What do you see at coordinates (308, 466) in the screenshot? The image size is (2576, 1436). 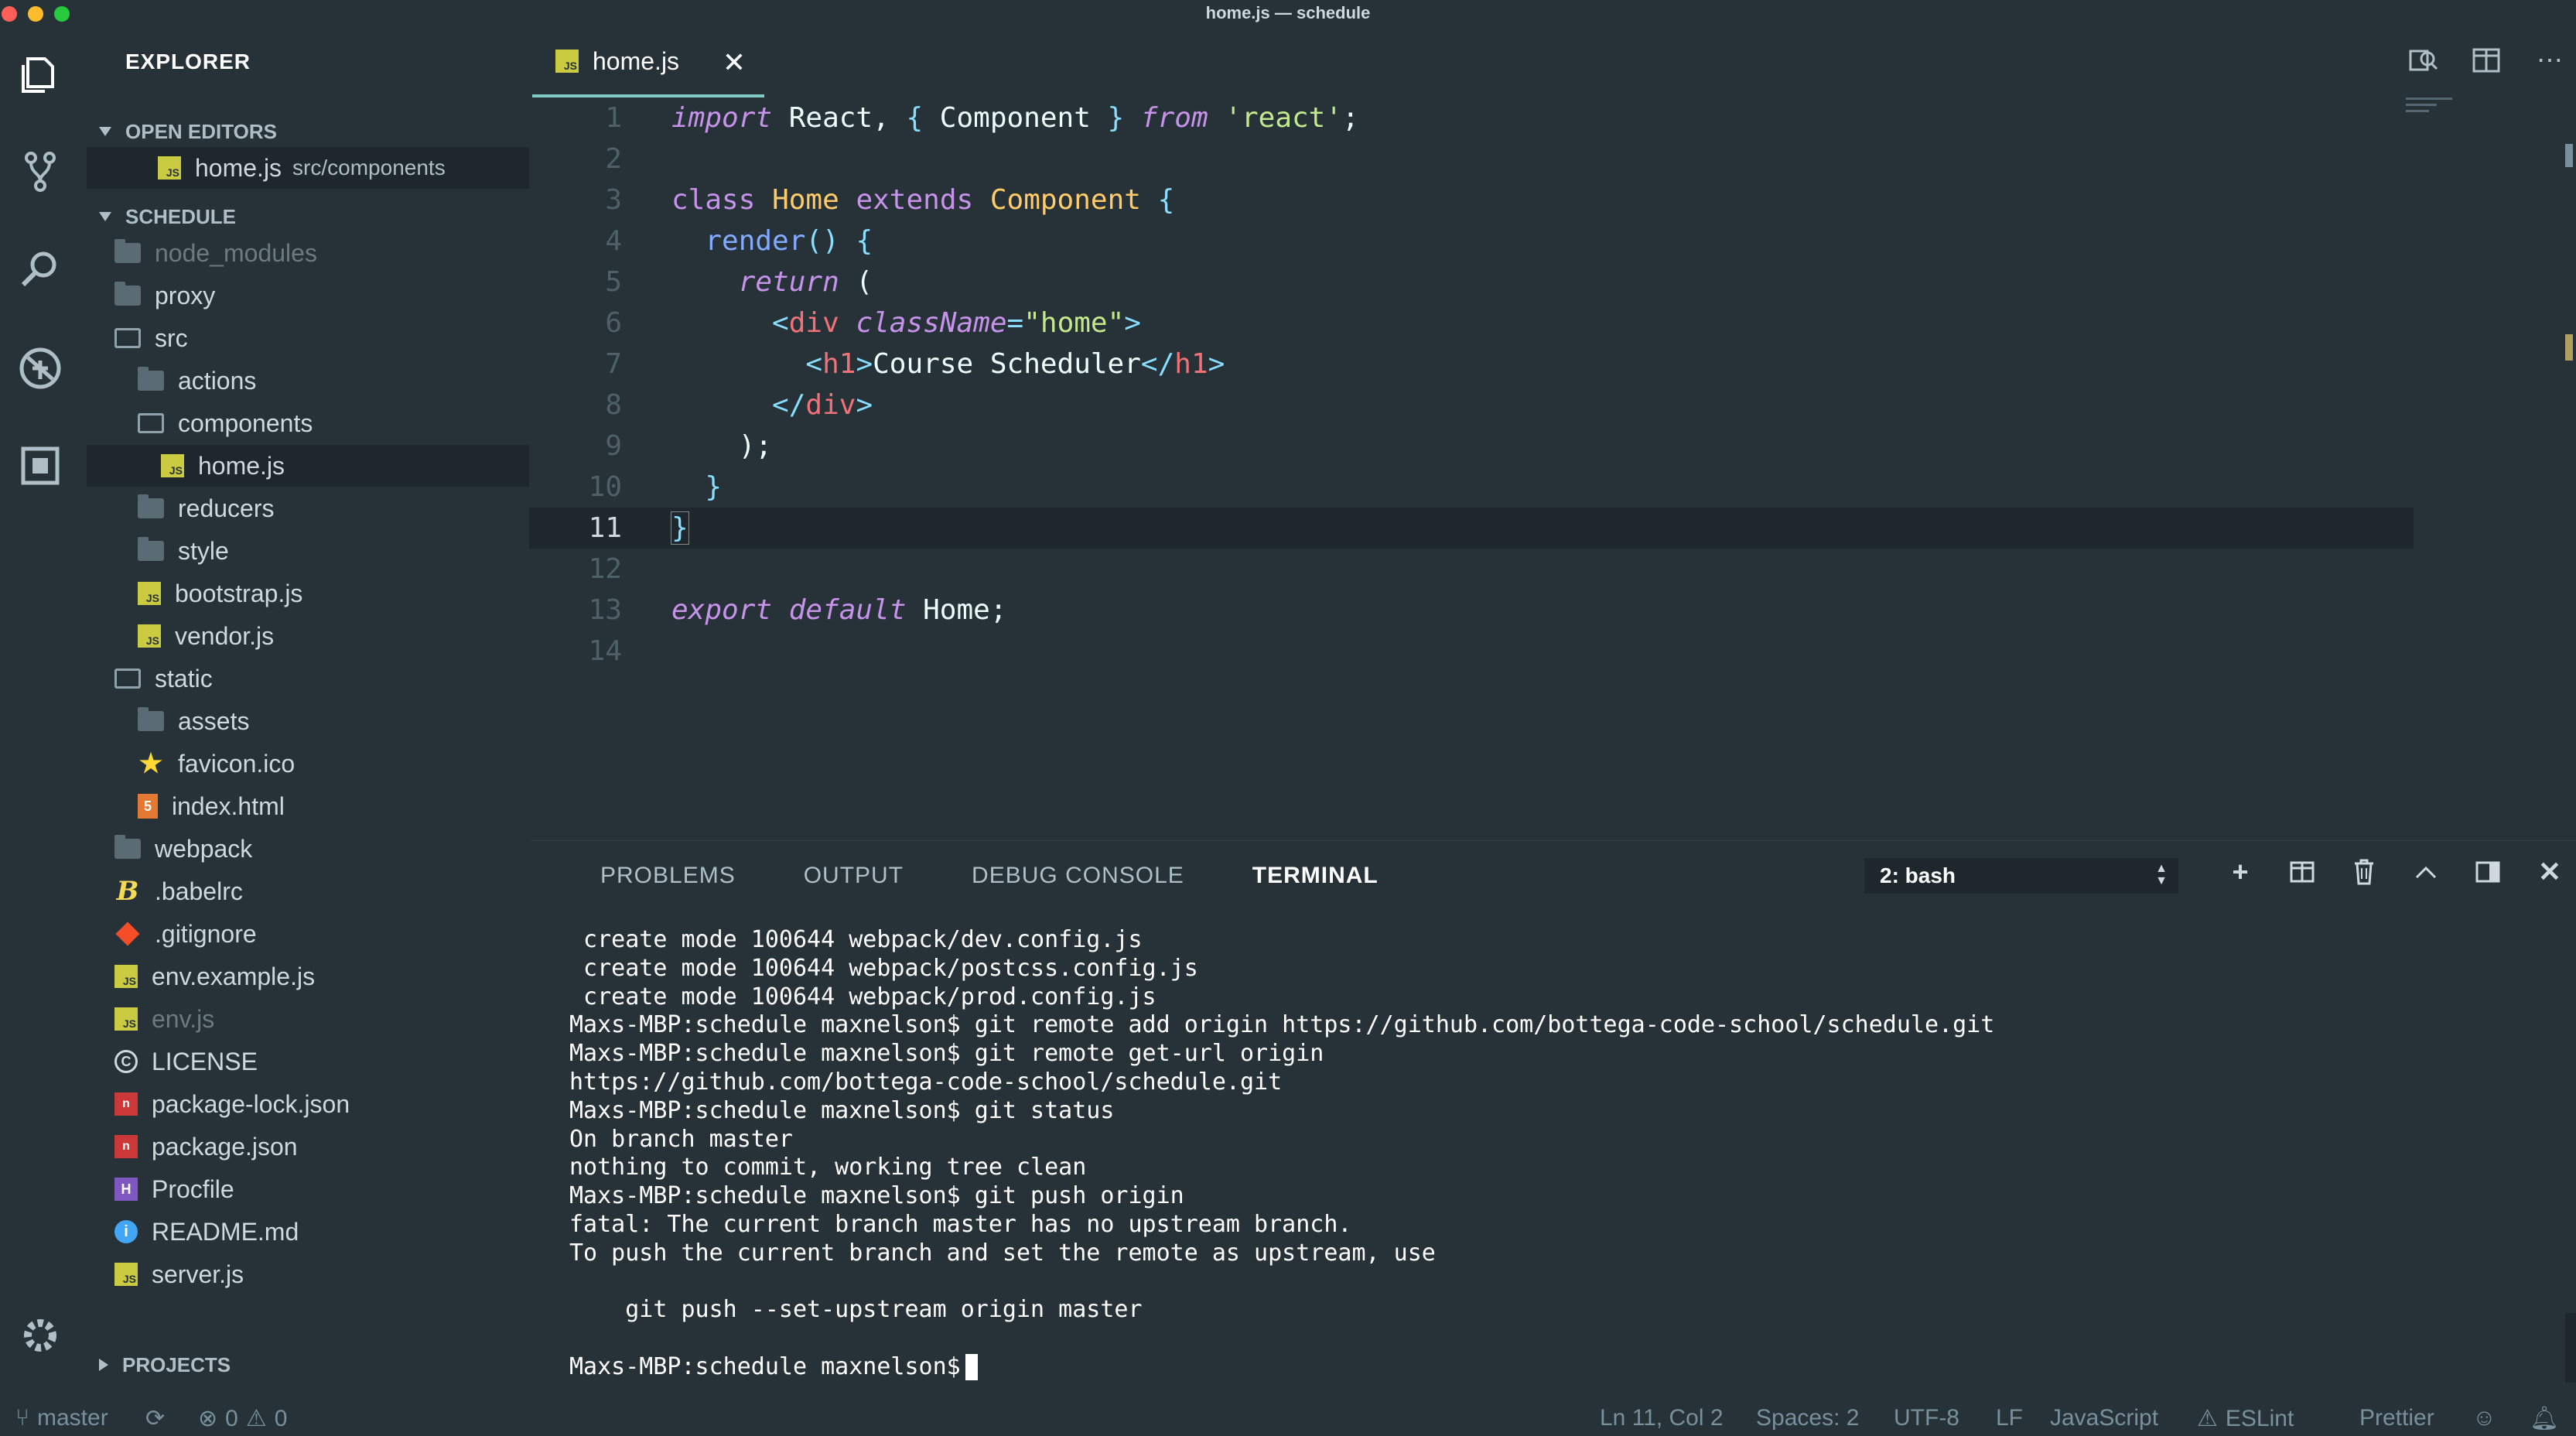 I see `tree-item-home-js: JS home.js` at bounding box center [308, 466].